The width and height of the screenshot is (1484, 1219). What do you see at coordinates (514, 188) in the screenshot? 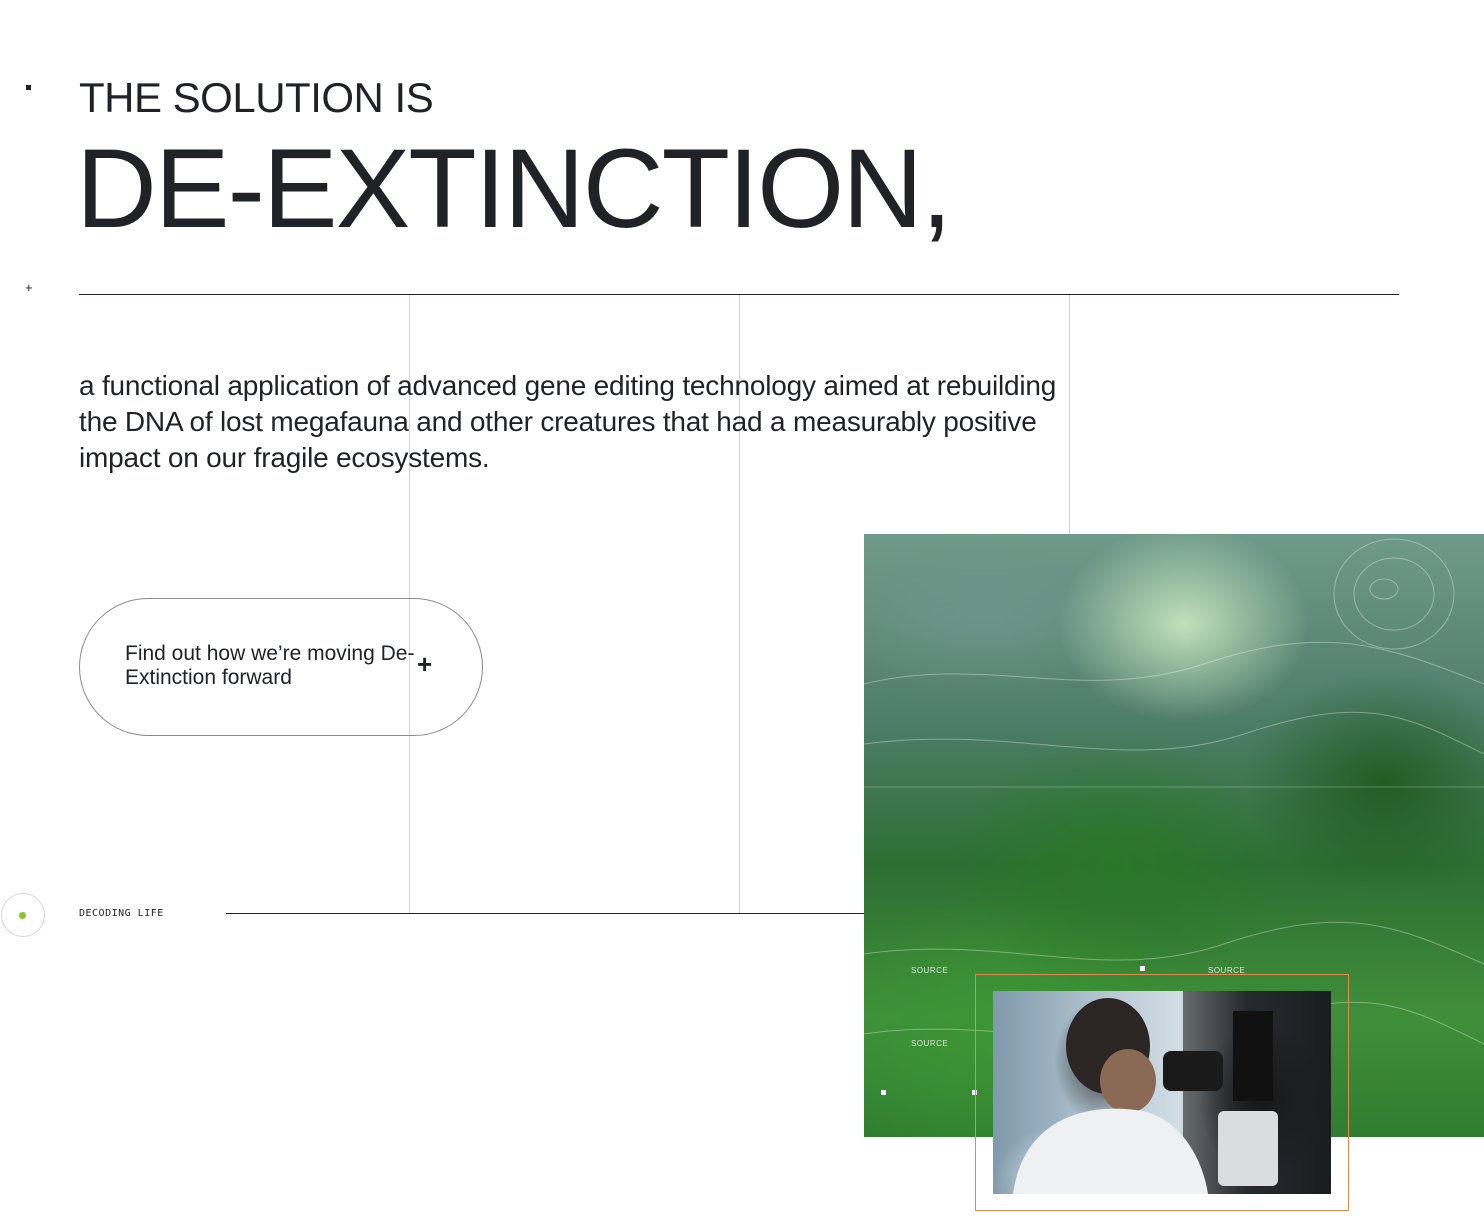
I see `hero-headline: DE-EXTINCTION,` at bounding box center [514, 188].